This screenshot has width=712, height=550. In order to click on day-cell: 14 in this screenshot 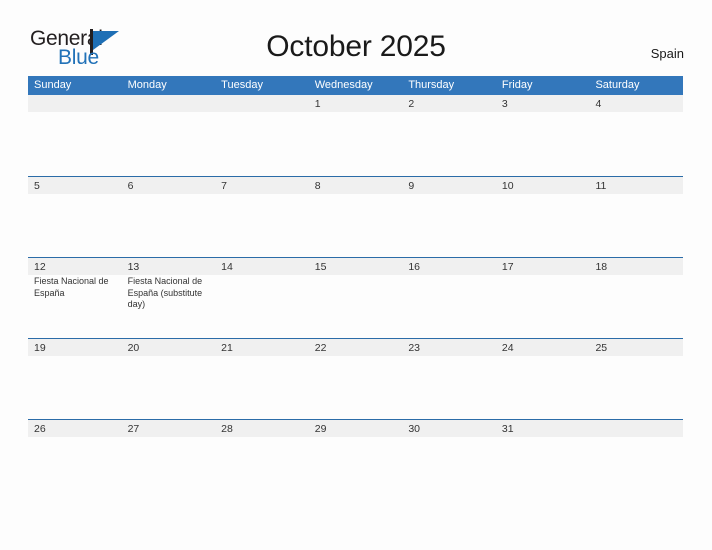, I will do `click(262, 298)`.